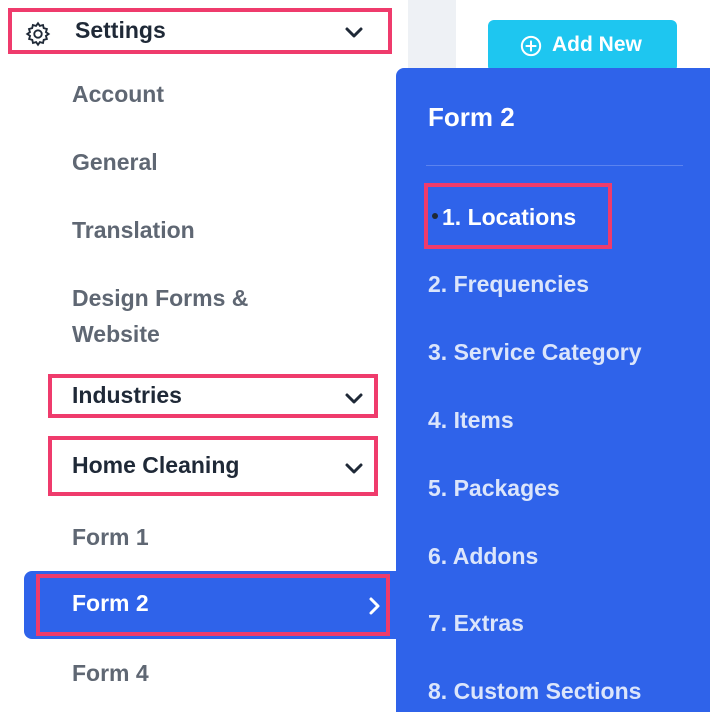  I want to click on add-new-button: Add New, so click(582, 46).